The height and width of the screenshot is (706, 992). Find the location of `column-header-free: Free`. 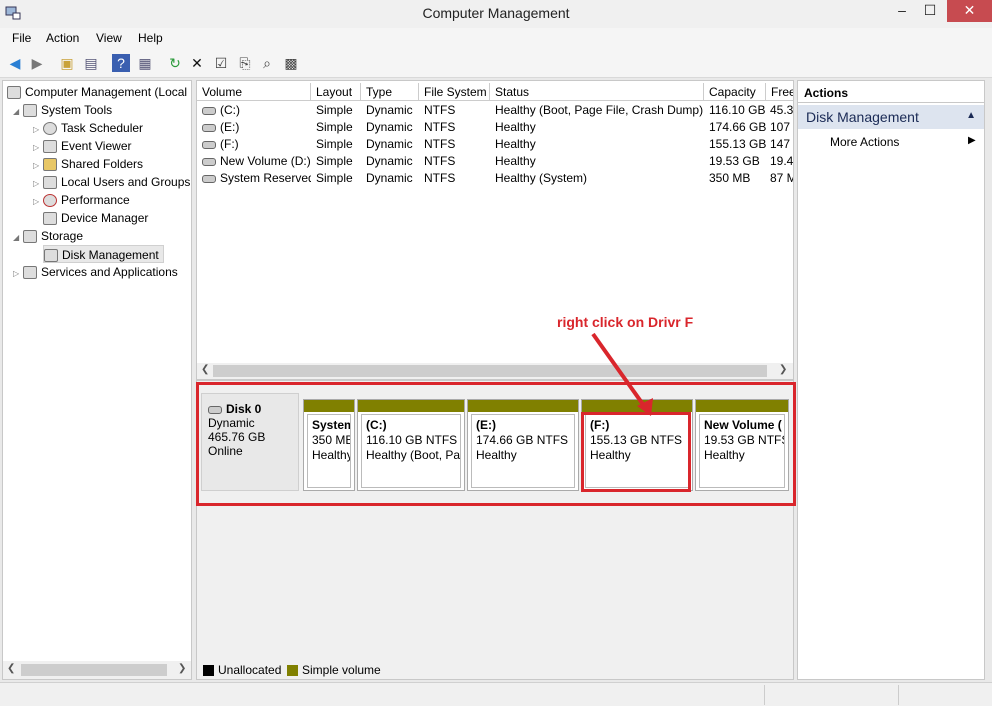

column-header-free: Free is located at coordinates (779, 92).